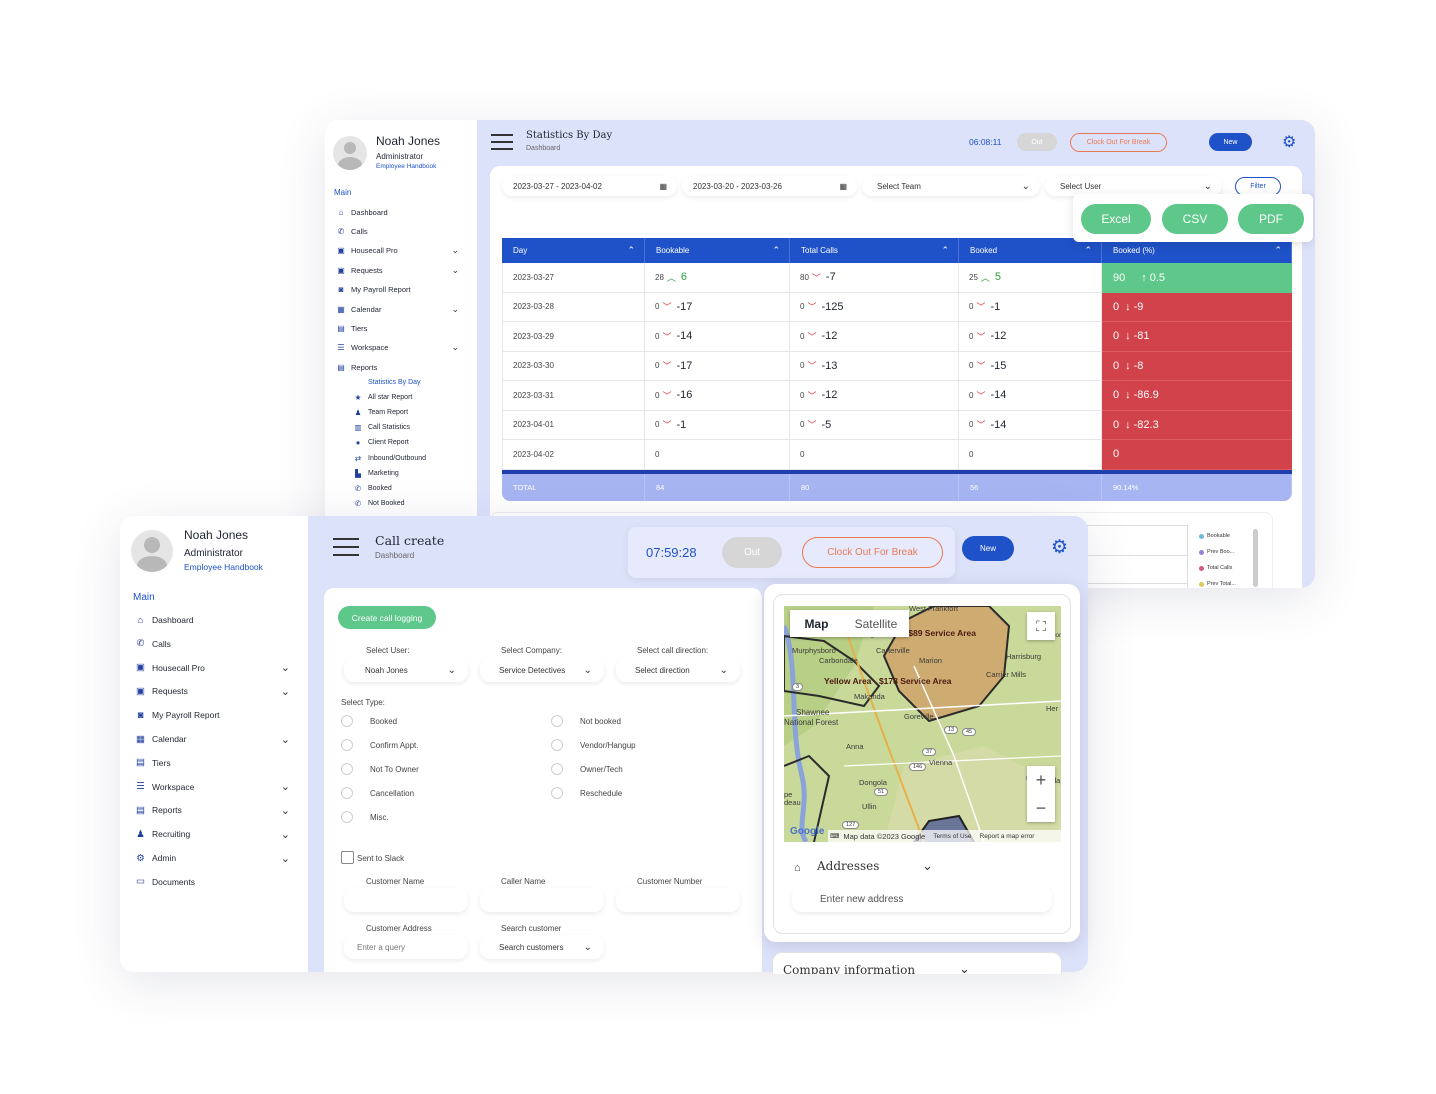 The height and width of the screenshot is (1094, 1436). What do you see at coordinates (409, 473) in the screenshot?
I see `sidebar-subitem: ▙ Marketing` at bounding box center [409, 473].